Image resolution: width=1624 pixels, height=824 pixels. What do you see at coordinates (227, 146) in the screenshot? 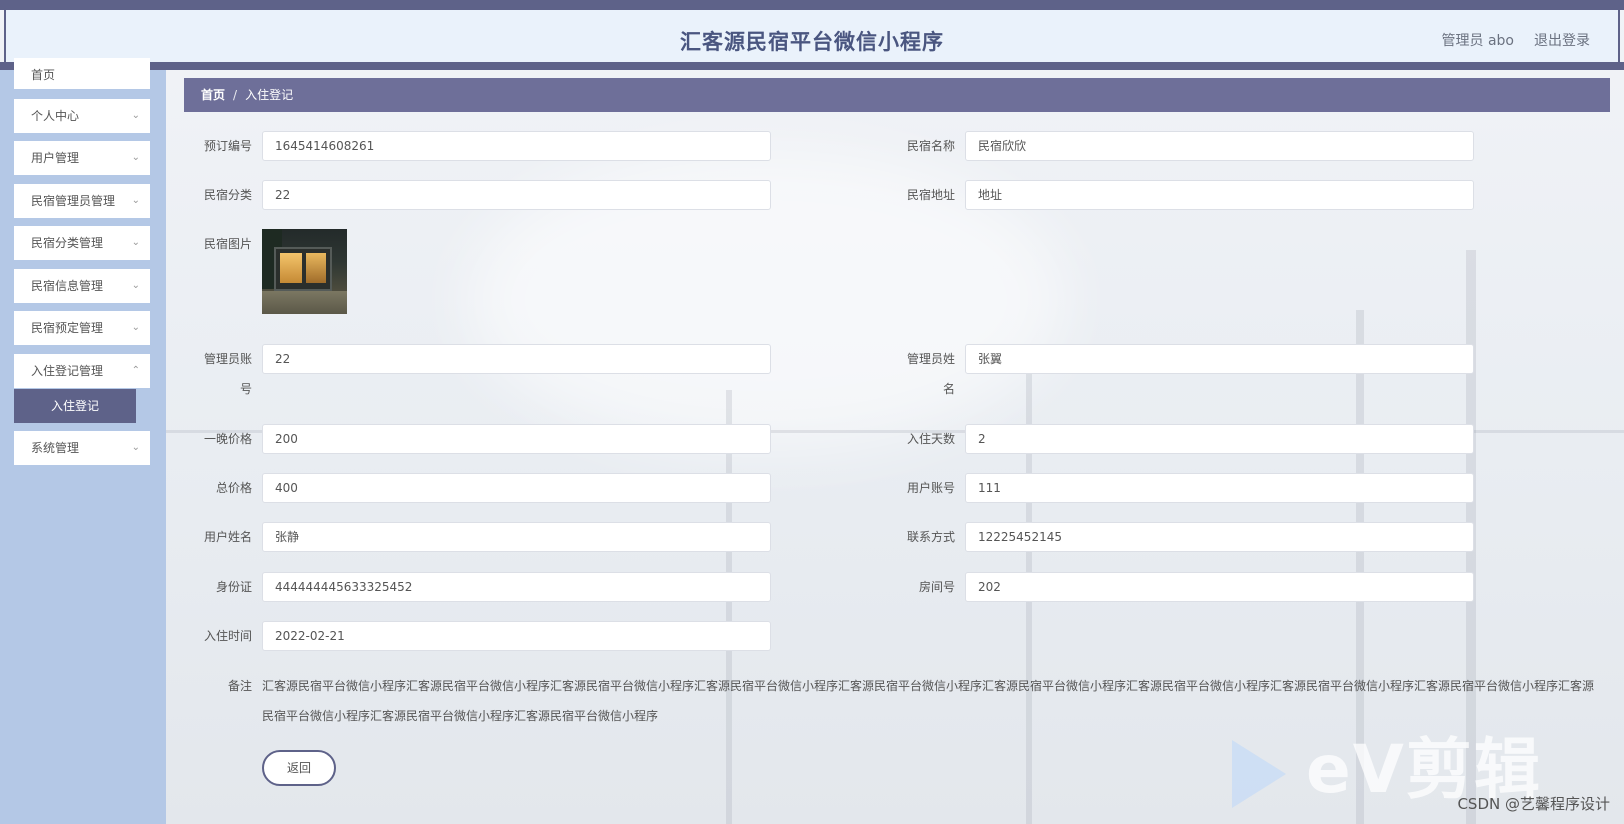
I see `order-no-label: 预订编号` at bounding box center [227, 146].